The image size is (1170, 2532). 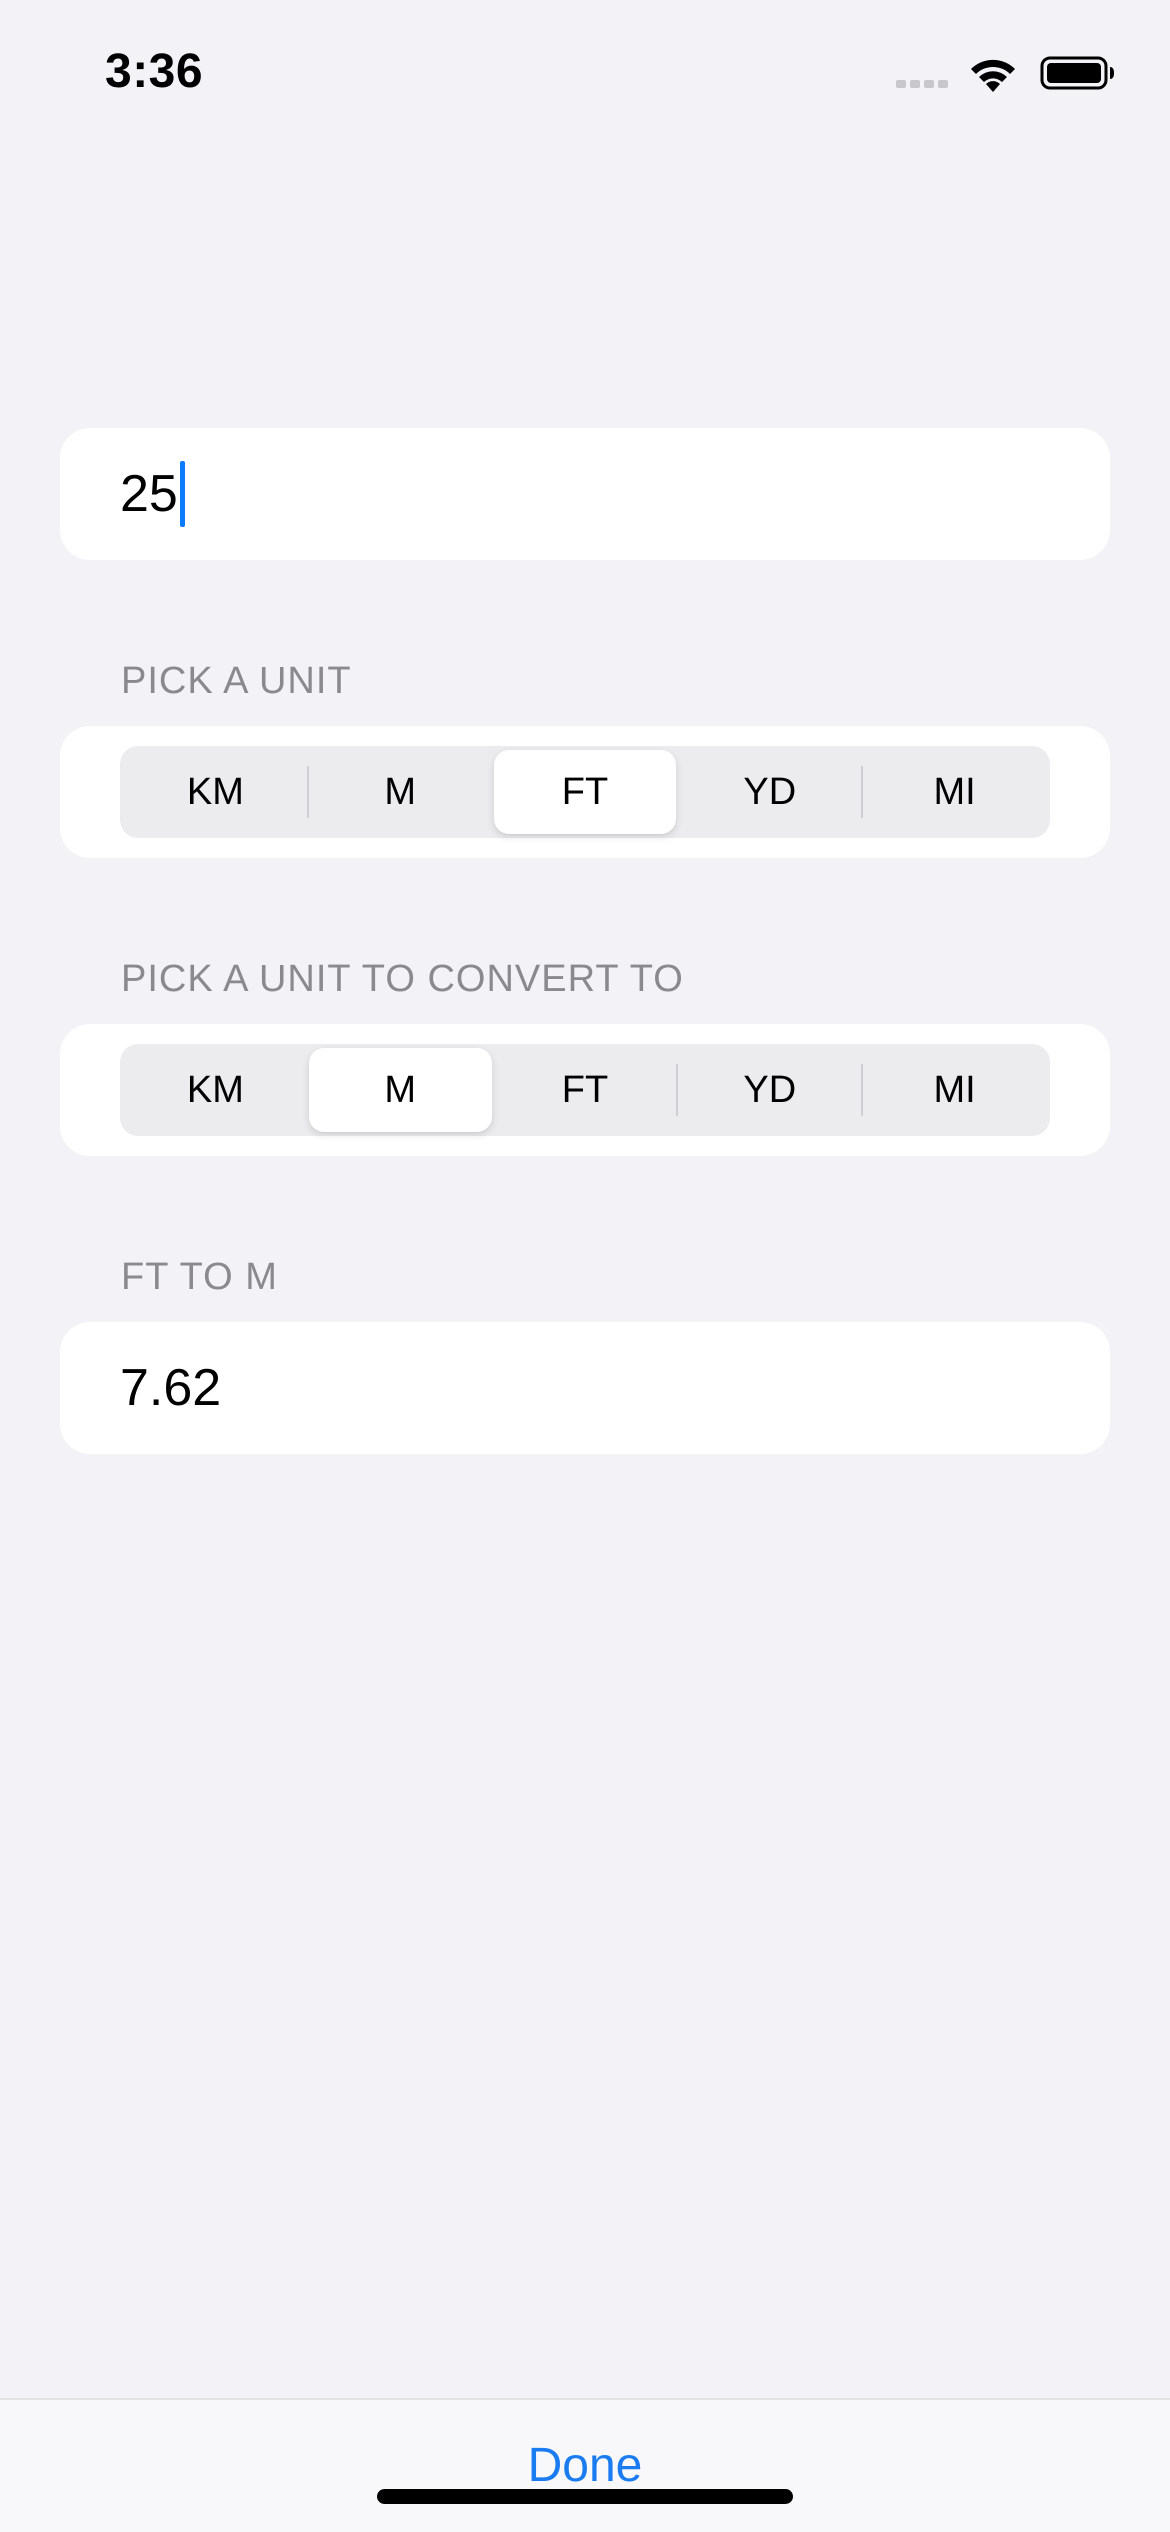 I want to click on keyboard-toolbar: Done, so click(x=585, y=2465).